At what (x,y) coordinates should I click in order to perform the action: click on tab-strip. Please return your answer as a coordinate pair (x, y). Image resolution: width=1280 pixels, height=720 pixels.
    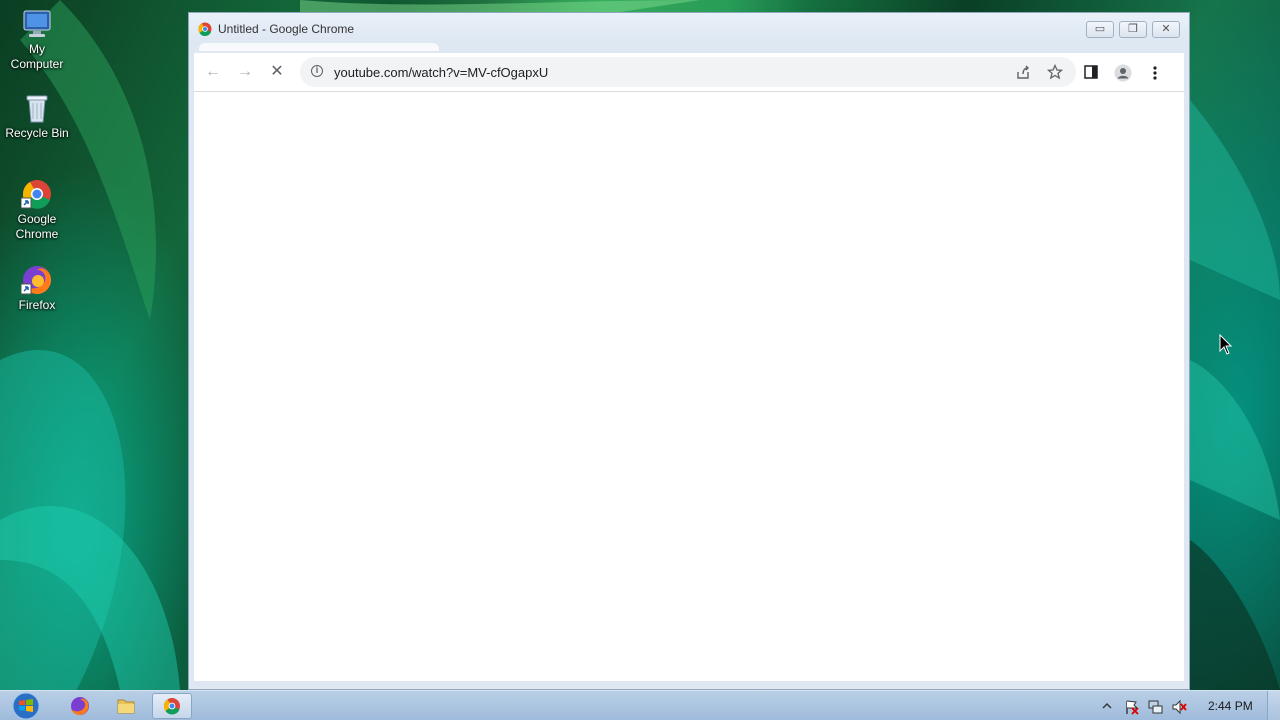
    Looking at the image, I should click on (689, 48).